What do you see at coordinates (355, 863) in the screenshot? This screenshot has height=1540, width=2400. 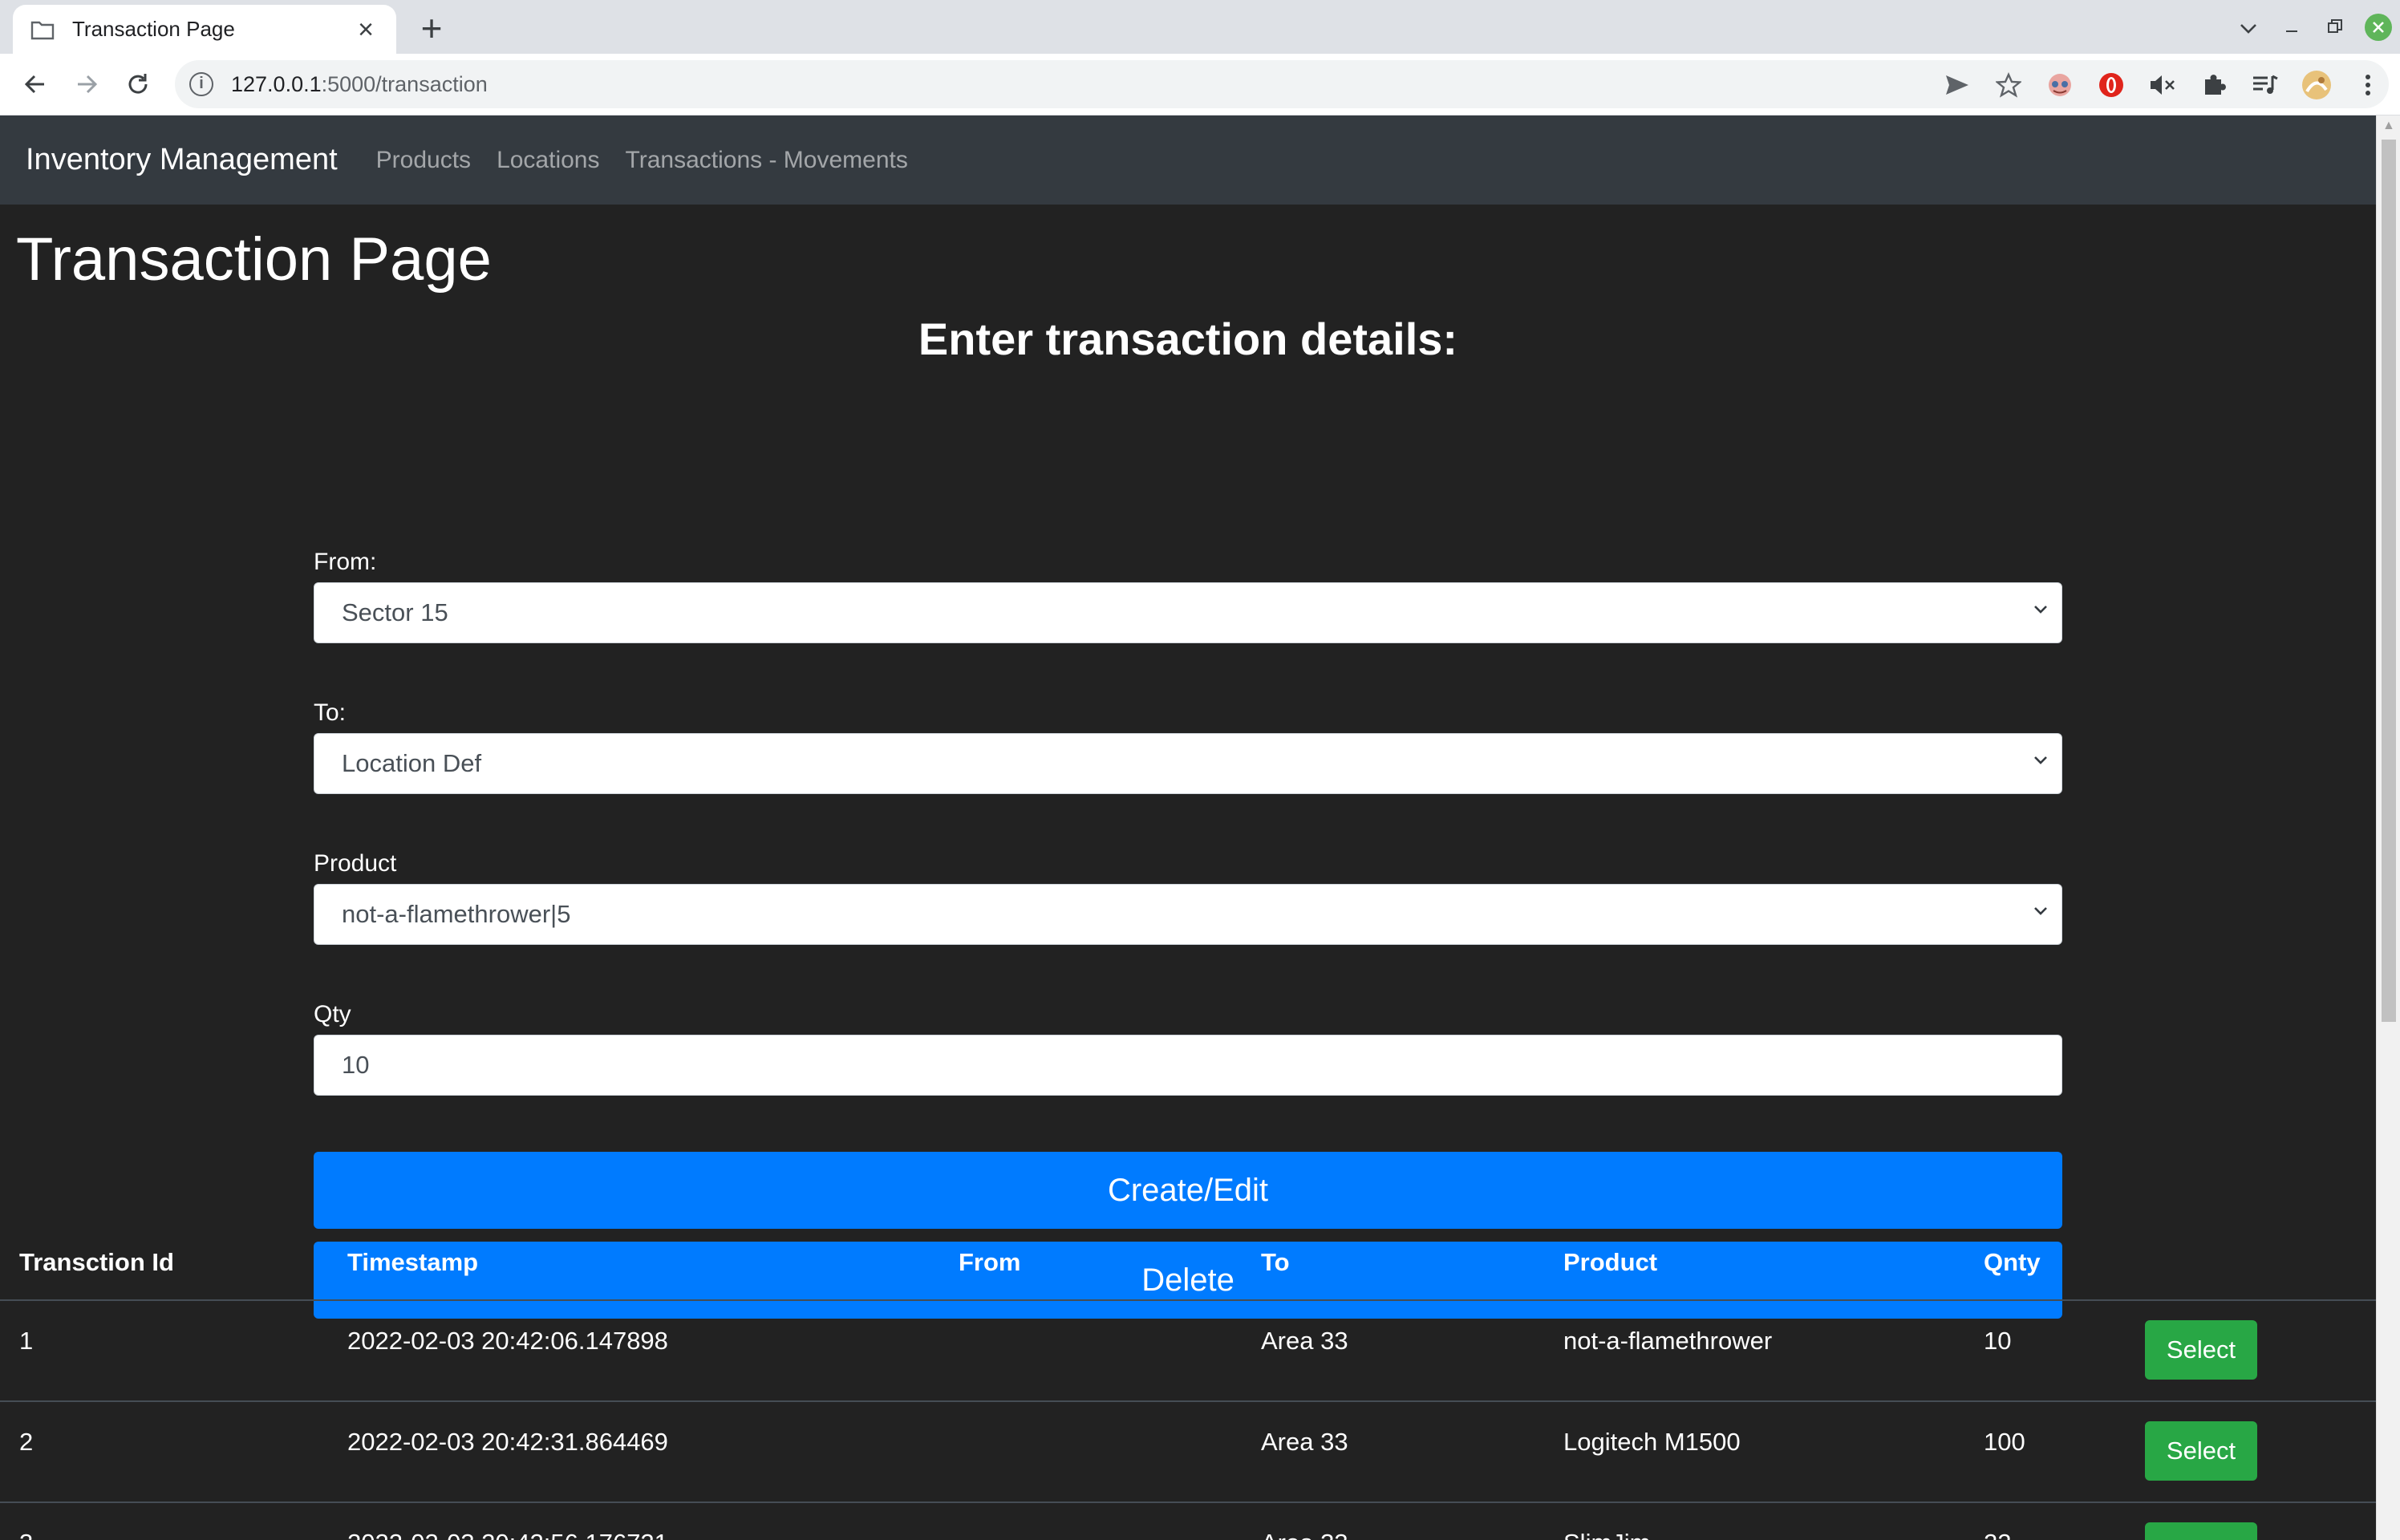 I see `product-label: Product` at bounding box center [355, 863].